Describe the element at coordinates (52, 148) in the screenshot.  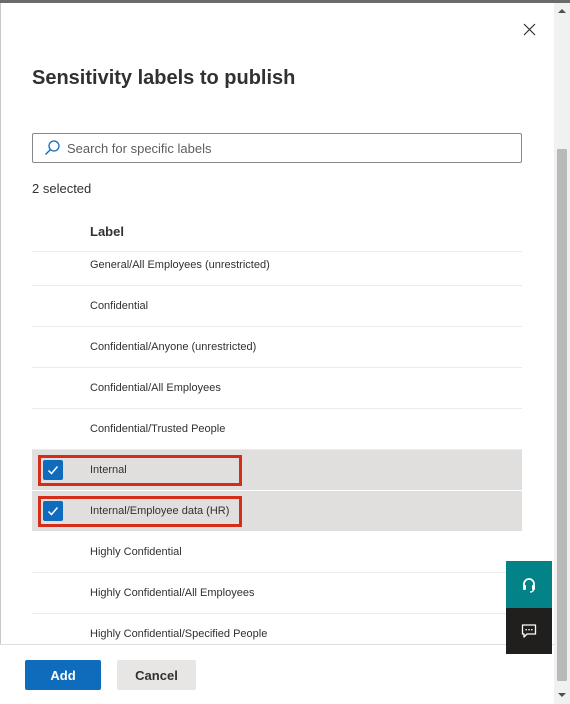
I see `search-icon` at that location.